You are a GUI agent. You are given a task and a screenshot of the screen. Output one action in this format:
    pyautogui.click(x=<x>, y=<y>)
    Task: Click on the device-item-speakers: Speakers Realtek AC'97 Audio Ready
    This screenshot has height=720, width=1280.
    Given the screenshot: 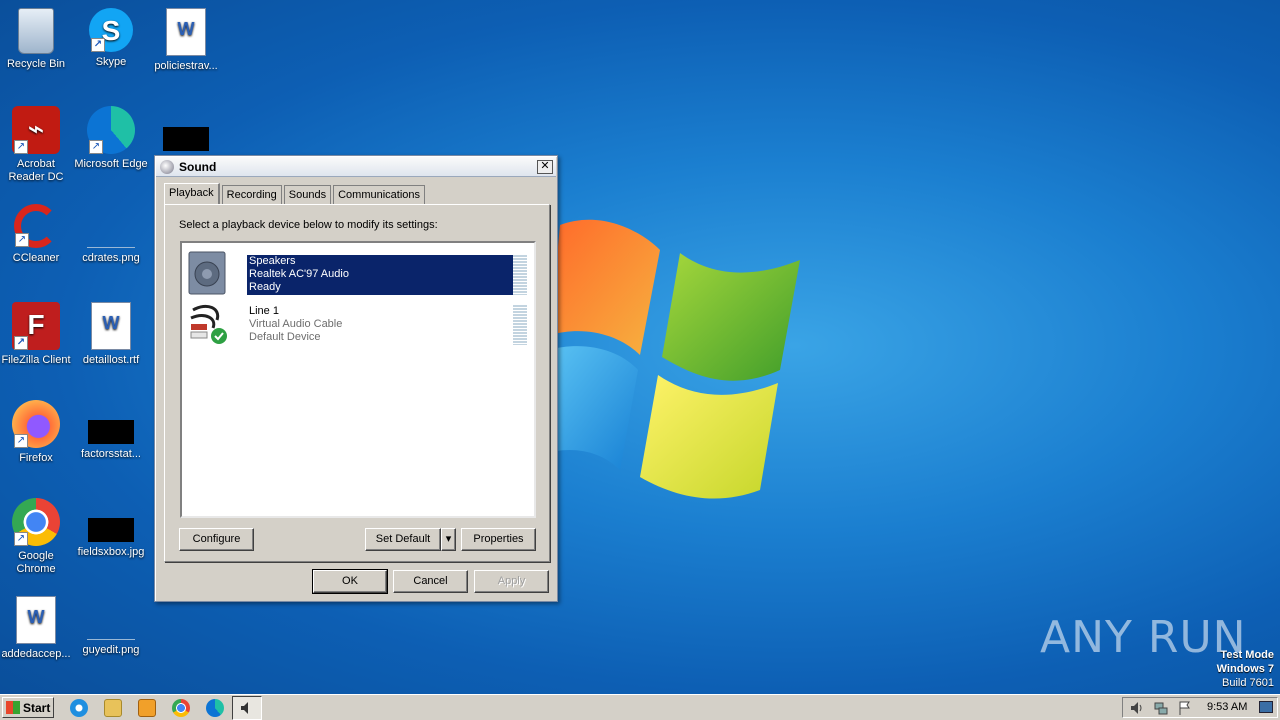 What is the action you would take?
    pyautogui.click(x=355, y=271)
    